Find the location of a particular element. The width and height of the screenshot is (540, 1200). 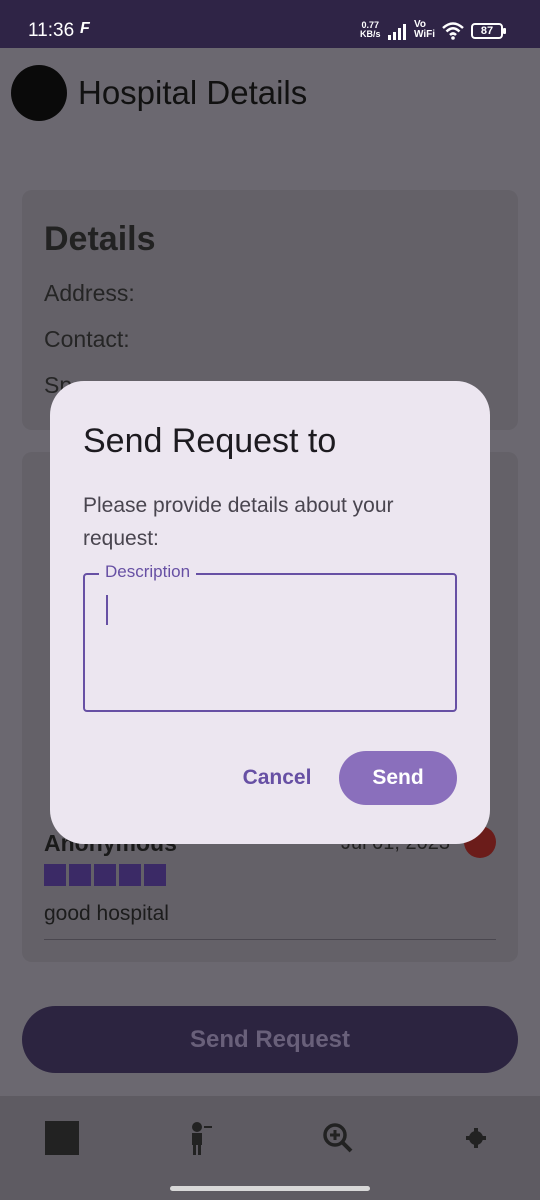

send-button: Send is located at coordinates (398, 778).